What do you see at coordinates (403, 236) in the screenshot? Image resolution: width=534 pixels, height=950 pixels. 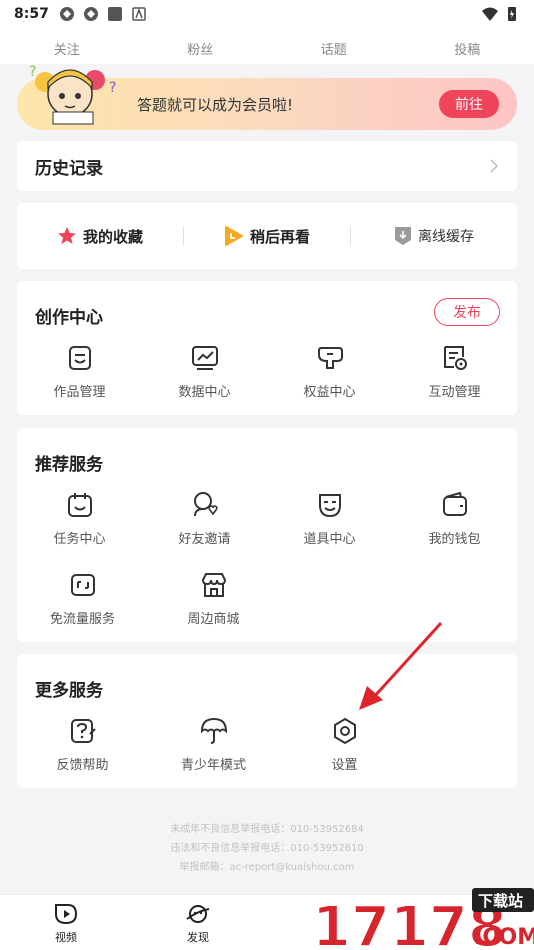 I see `download-icon` at bounding box center [403, 236].